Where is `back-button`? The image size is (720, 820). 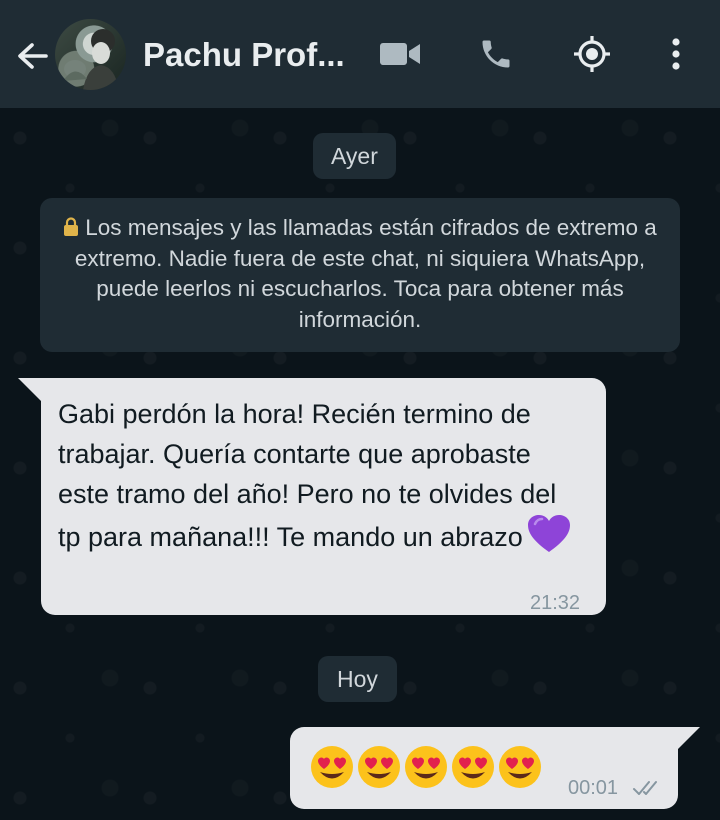 back-button is located at coordinates (32, 56).